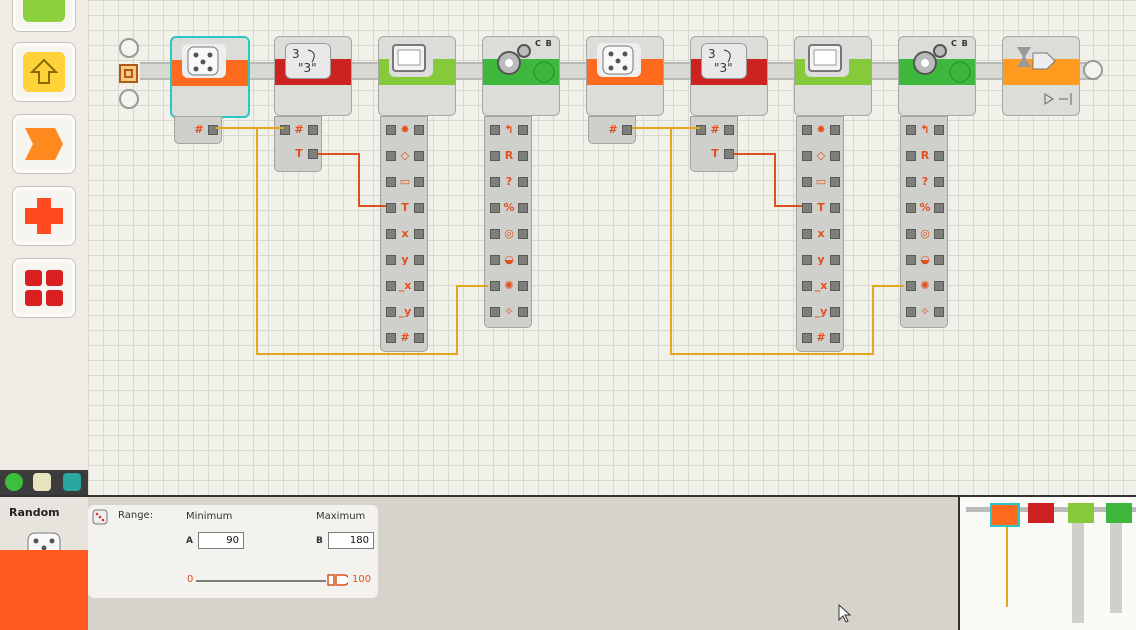 The image size is (1136, 630). Describe the element at coordinates (1047, 563) in the screenshot. I see `program-preview-map` at that location.